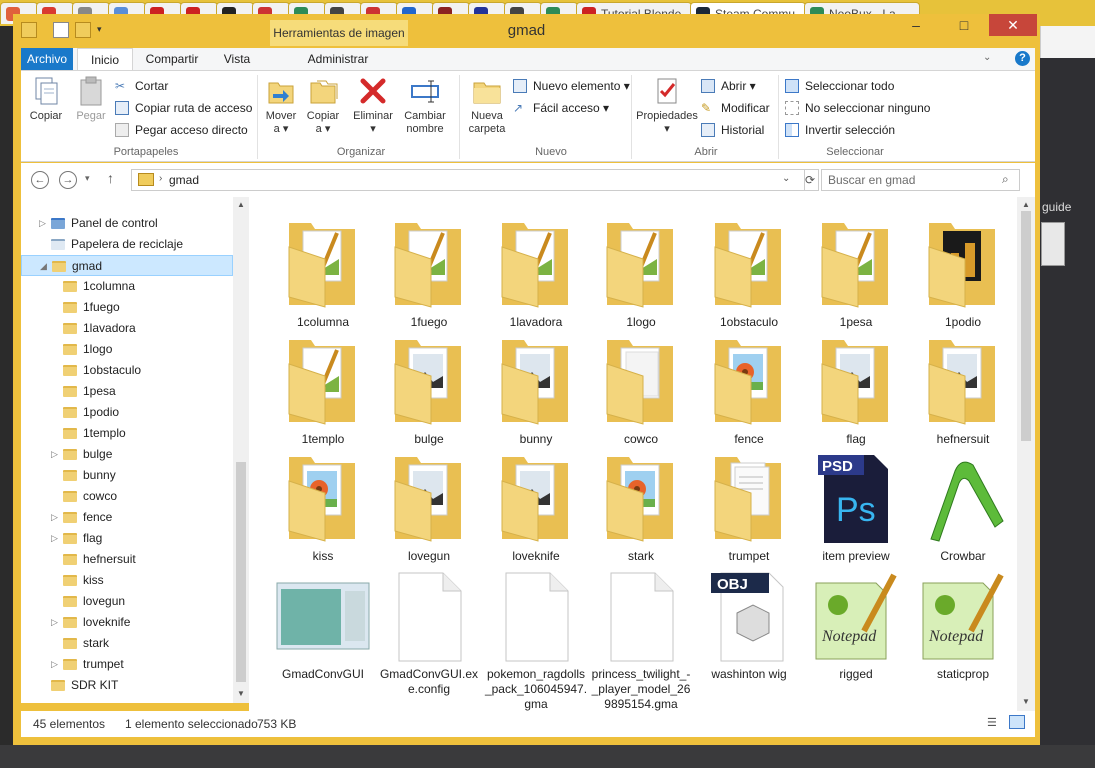 The width and height of the screenshot is (1095, 768). I want to click on new-item-button: Nuevo elemento ▾, so click(571, 86).